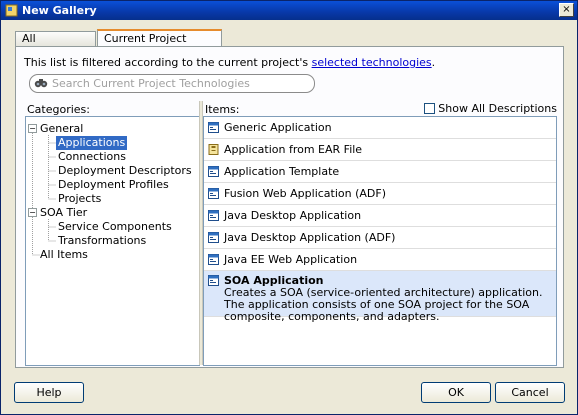  I want to click on items-header: Items: Show All Descriptions, so click(380, 109).